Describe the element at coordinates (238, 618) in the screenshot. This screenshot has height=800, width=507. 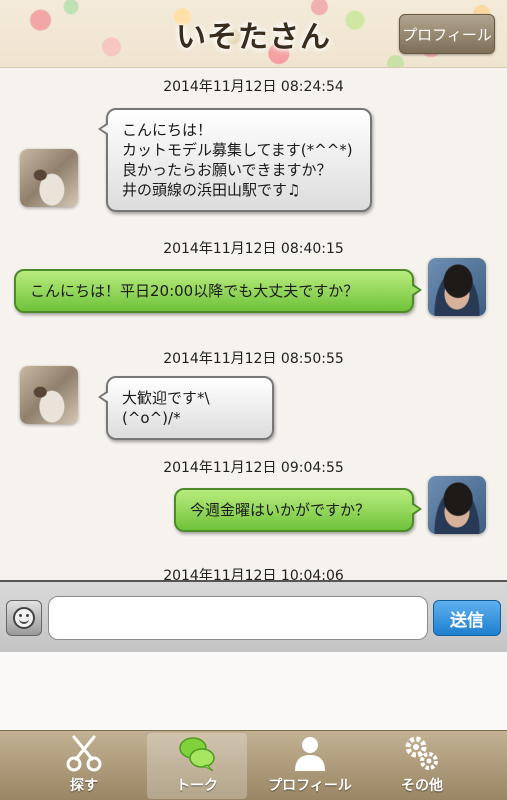
I see `message-input` at that location.